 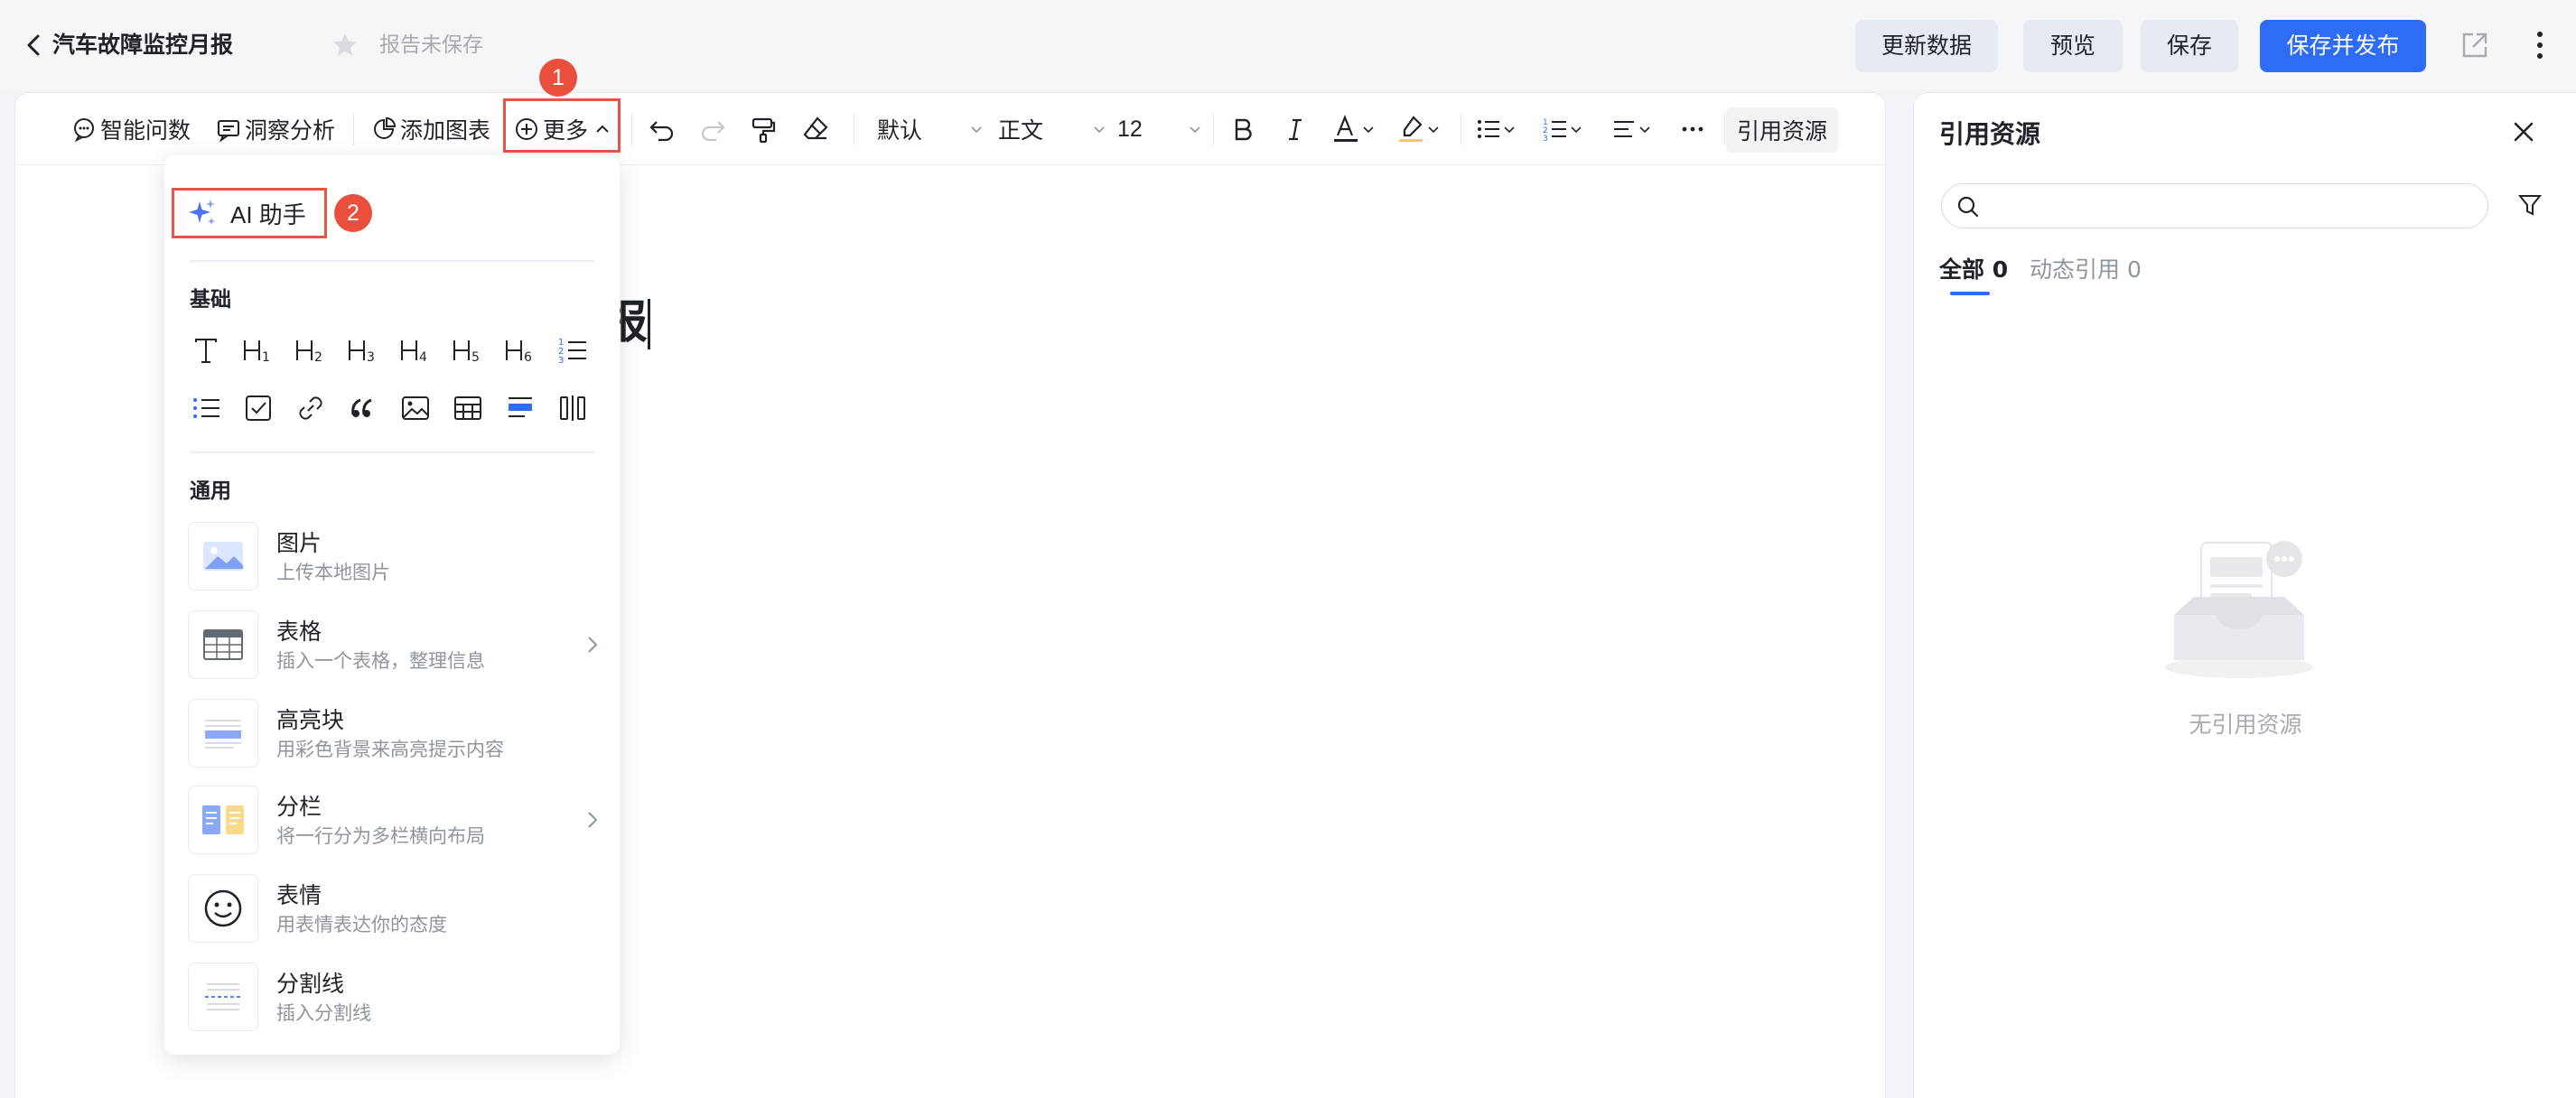 What do you see at coordinates (258, 350) in the screenshot?
I see `h1-icon: 1` at bounding box center [258, 350].